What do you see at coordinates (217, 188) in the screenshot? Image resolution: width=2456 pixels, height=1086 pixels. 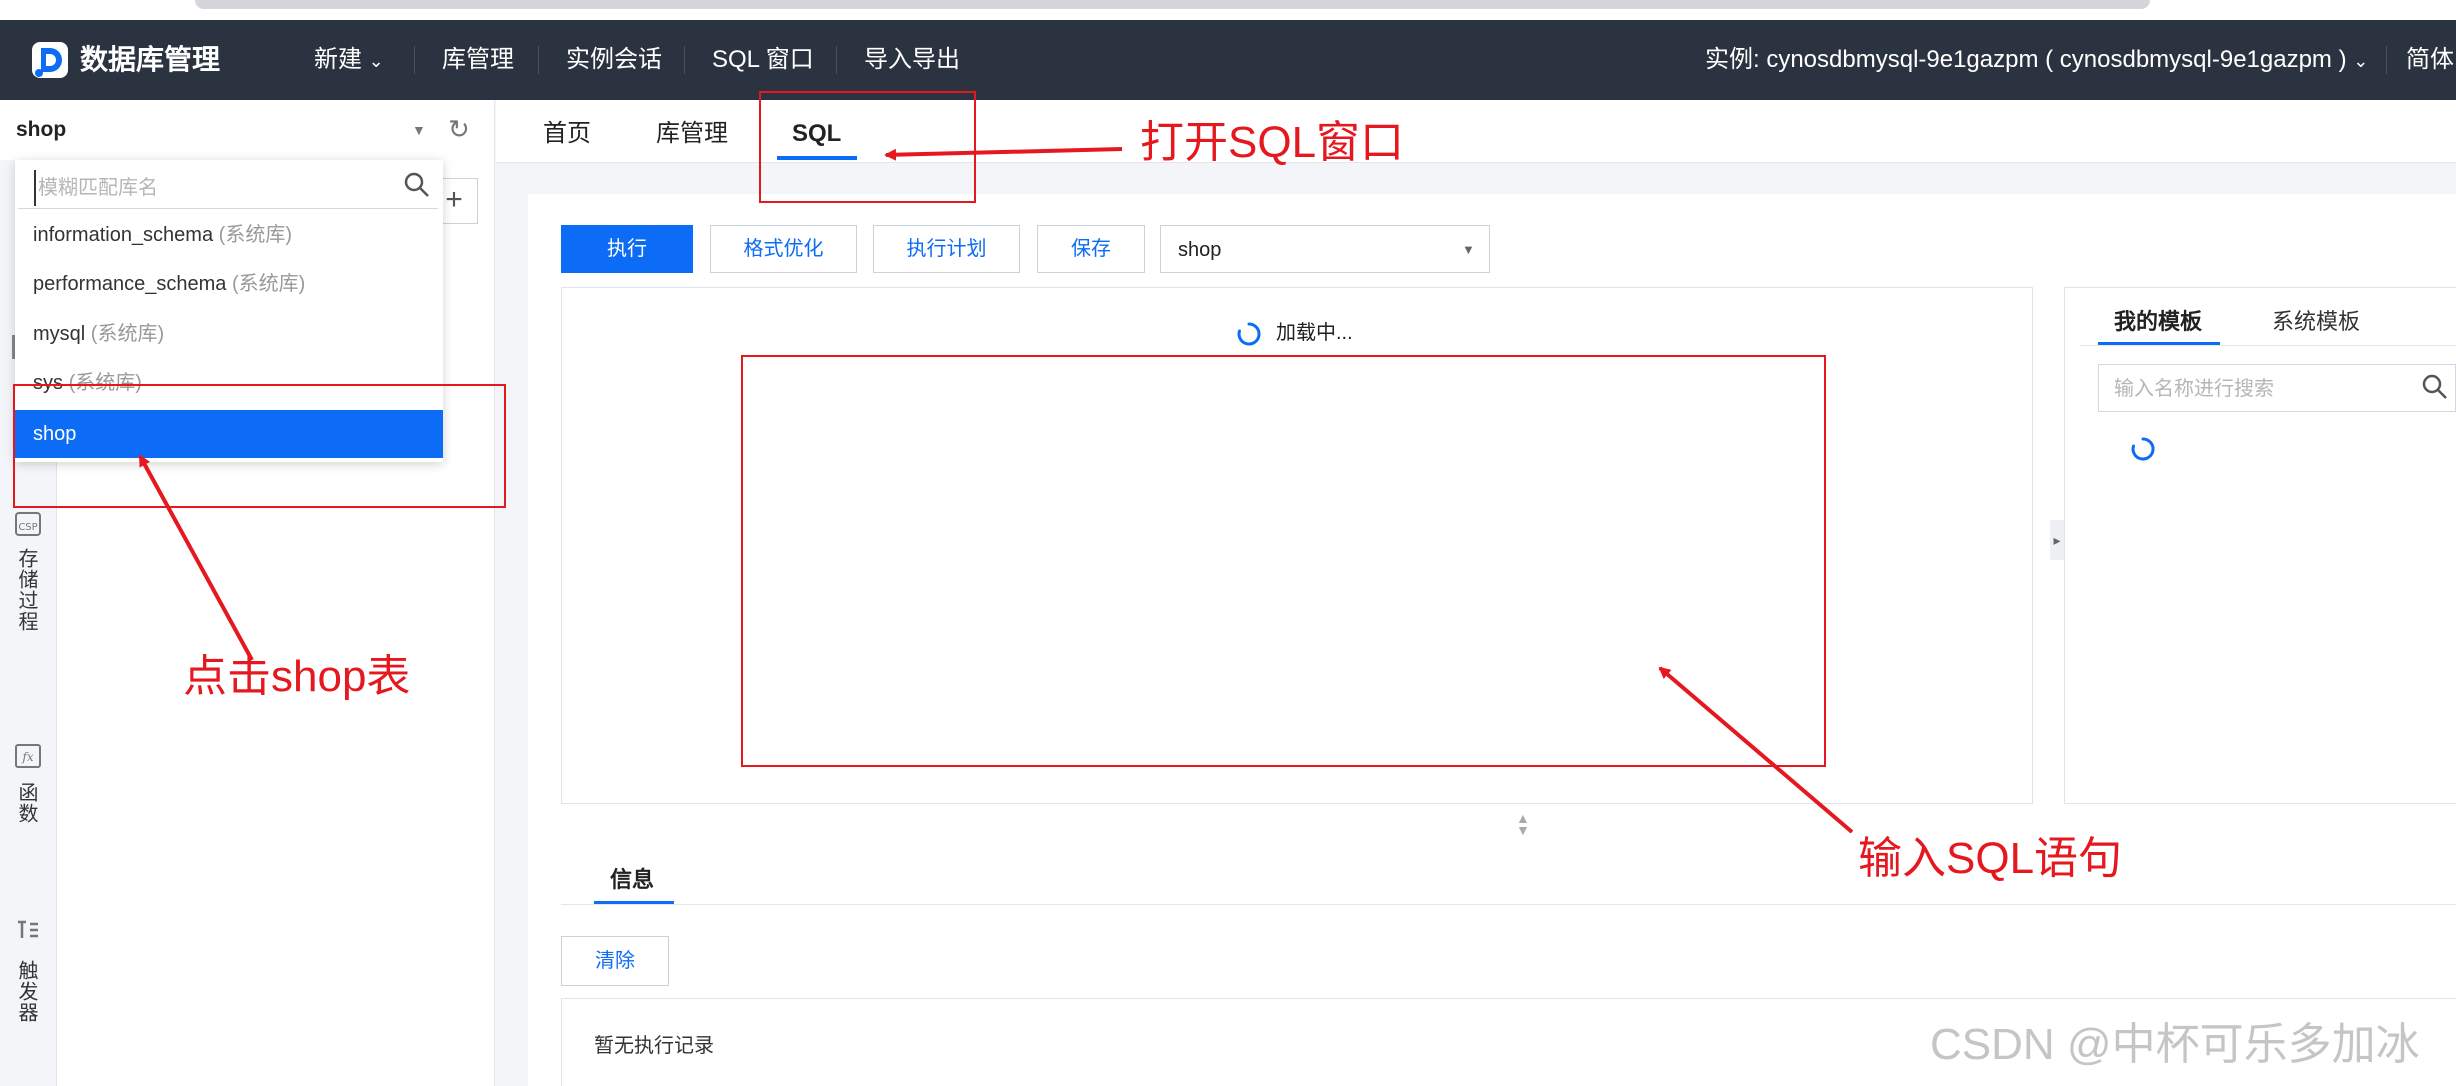 I see `database-search-input` at bounding box center [217, 188].